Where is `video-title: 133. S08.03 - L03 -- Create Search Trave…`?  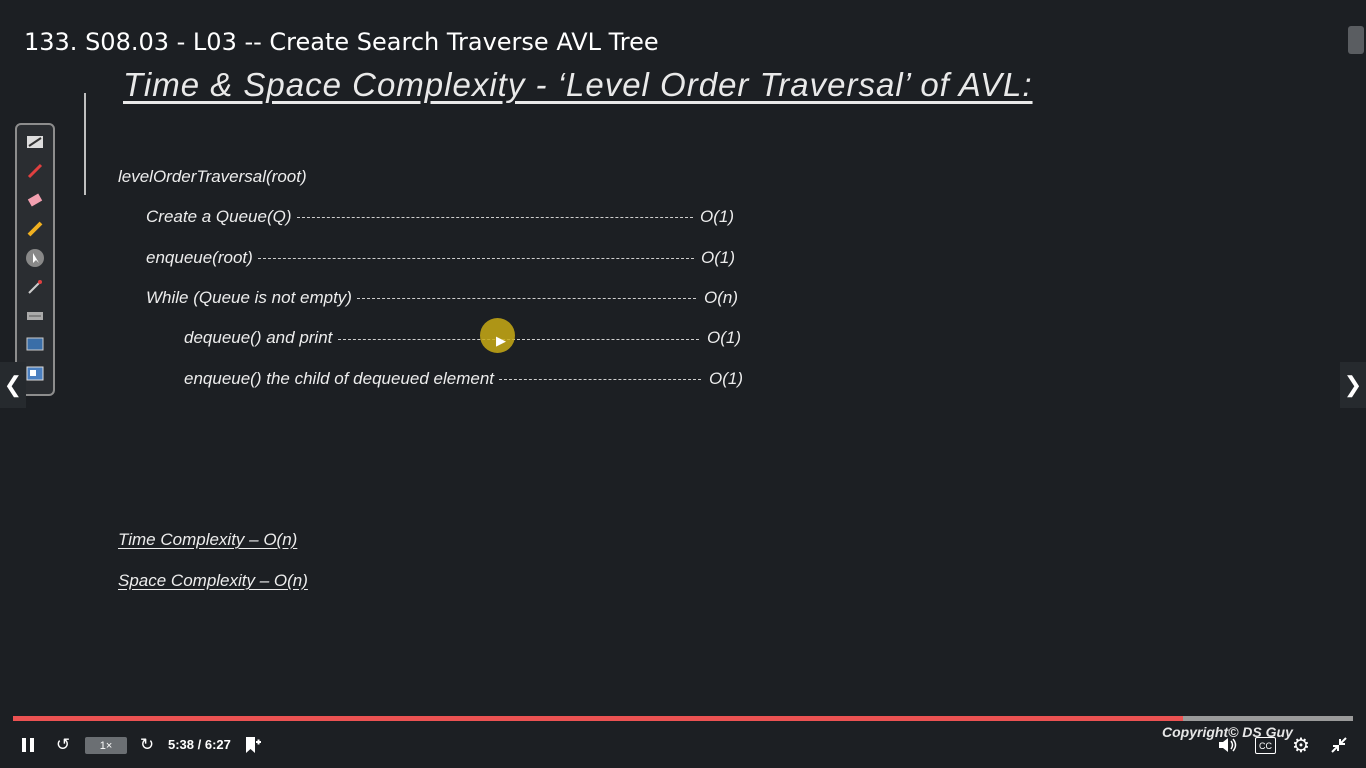 video-title: 133. S08.03 - L03 -- Create Search Trave… is located at coordinates (341, 42).